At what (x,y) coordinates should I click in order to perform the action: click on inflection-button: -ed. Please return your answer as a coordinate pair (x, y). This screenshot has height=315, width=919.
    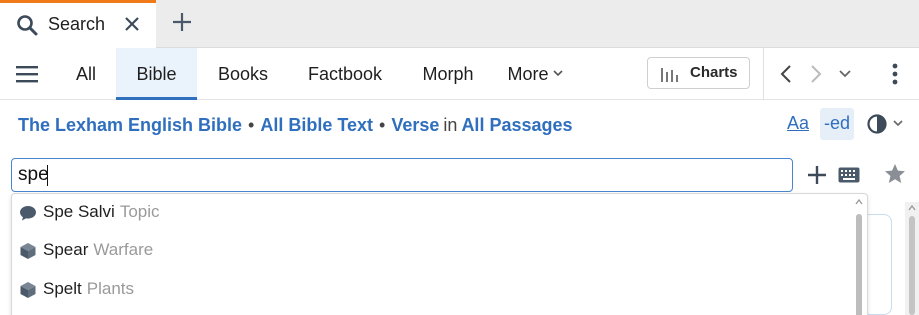
    Looking at the image, I should click on (837, 124).